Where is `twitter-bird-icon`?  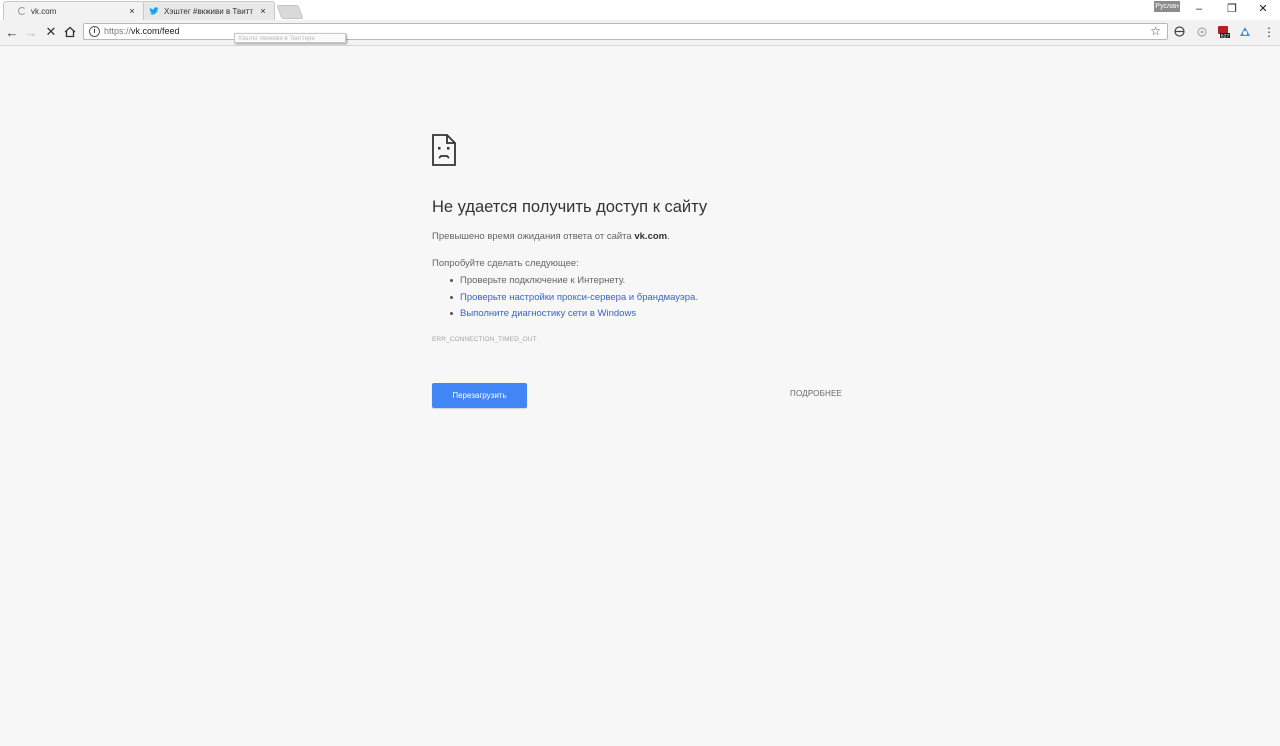 twitter-bird-icon is located at coordinates (154, 11).